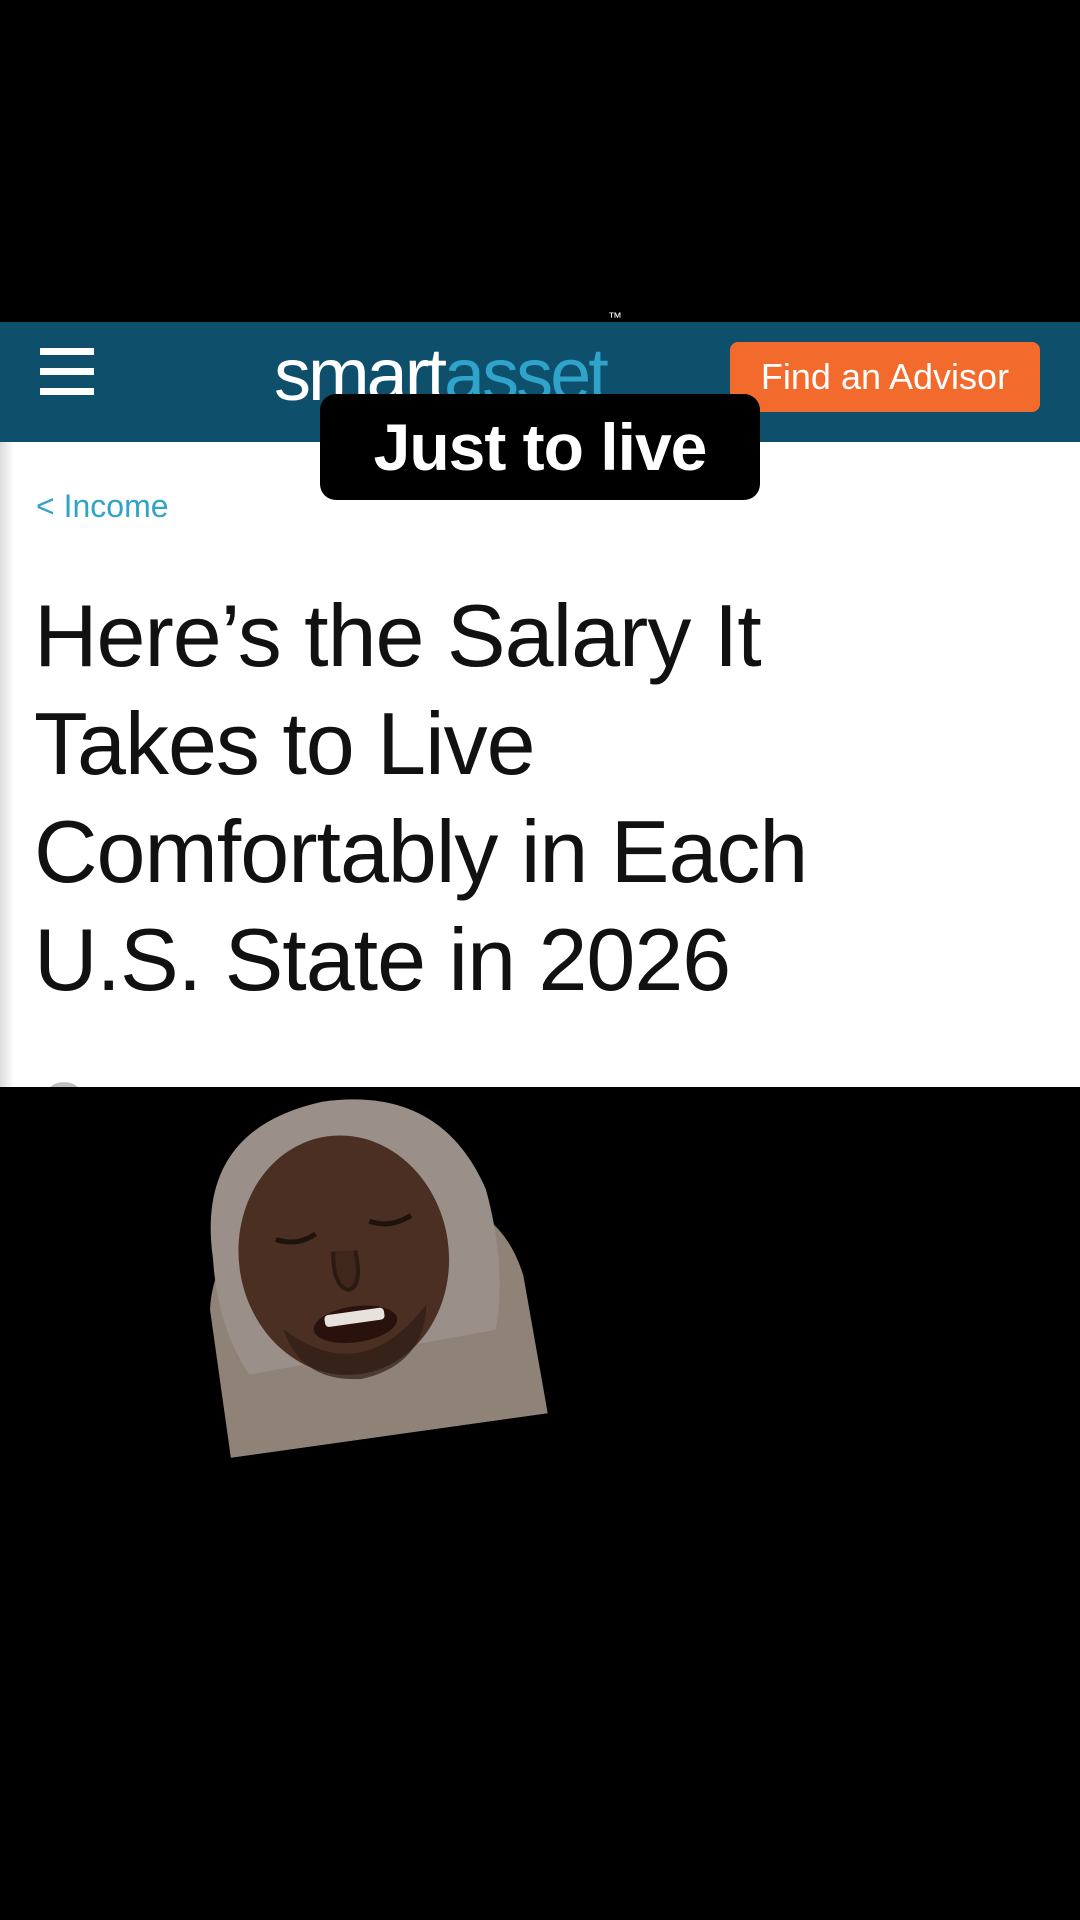  Describe the element at coordinates (102, 506) in the screenshot. I see `breadcrumb-income-link: < Income` at that location.